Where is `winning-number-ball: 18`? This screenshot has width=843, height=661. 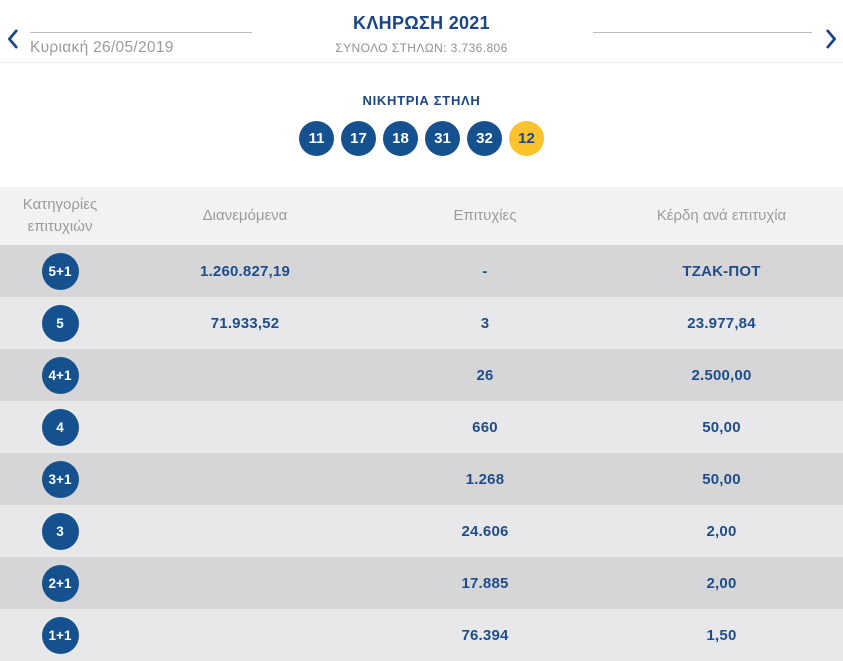
winning-number-ball: 18 is located at coordinates (400, 138).